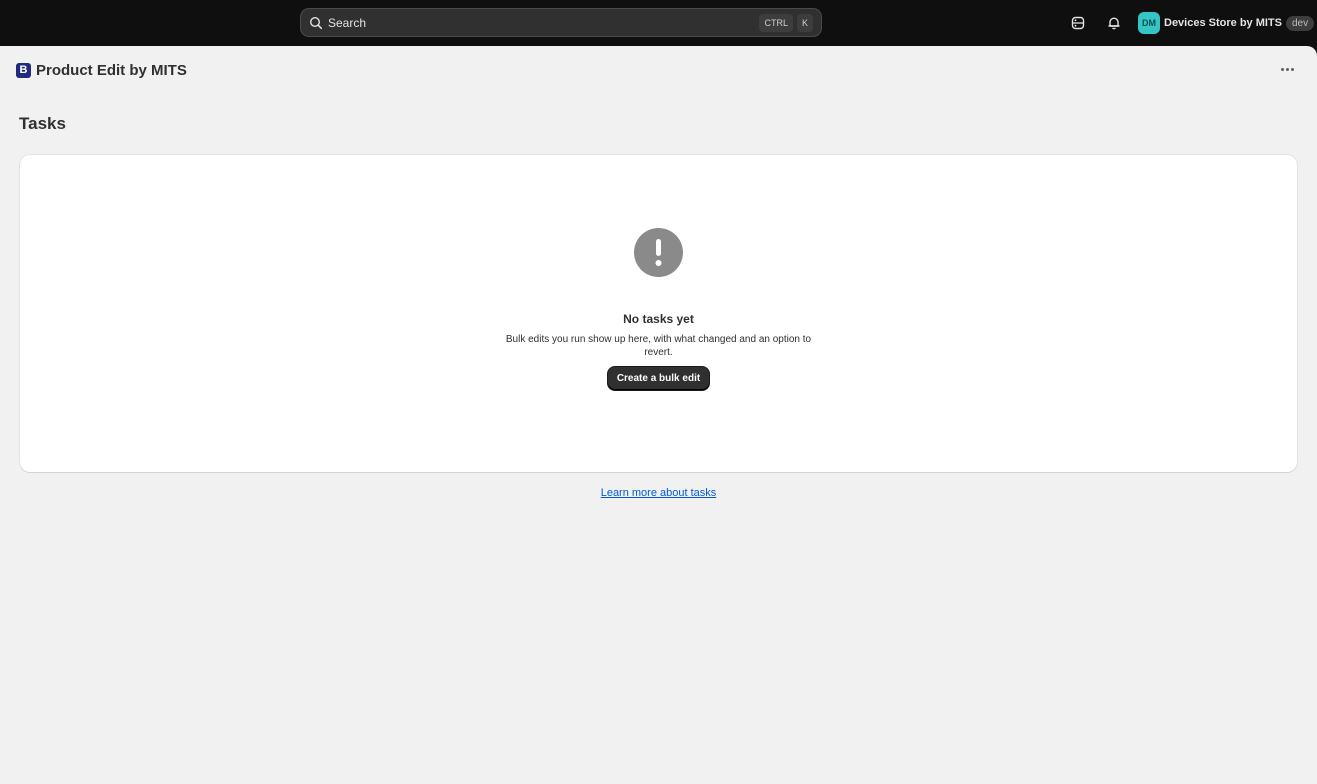 Image resolution: width=1317 pixels, height=784 pixels. Describe the element at coordinates (776, 22) in the screenshot. I see `shortcut-ctrl: CTRL` at that location.